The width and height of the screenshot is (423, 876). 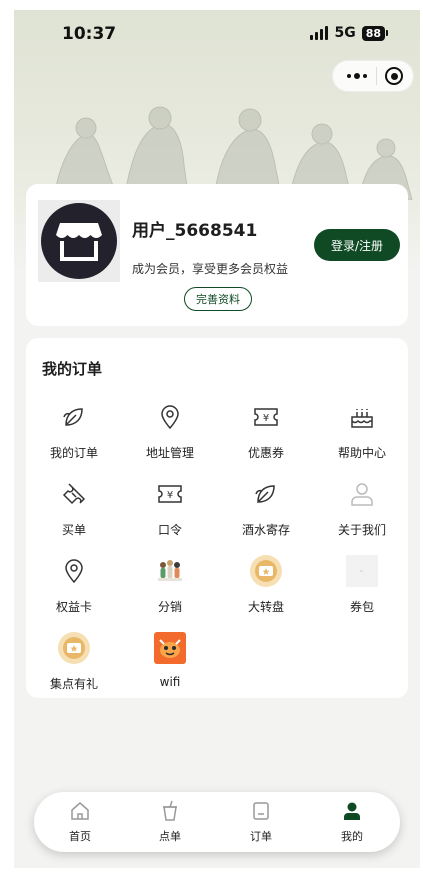 I want to click on grid-item-label: 买单, so click(x=73, y=530).